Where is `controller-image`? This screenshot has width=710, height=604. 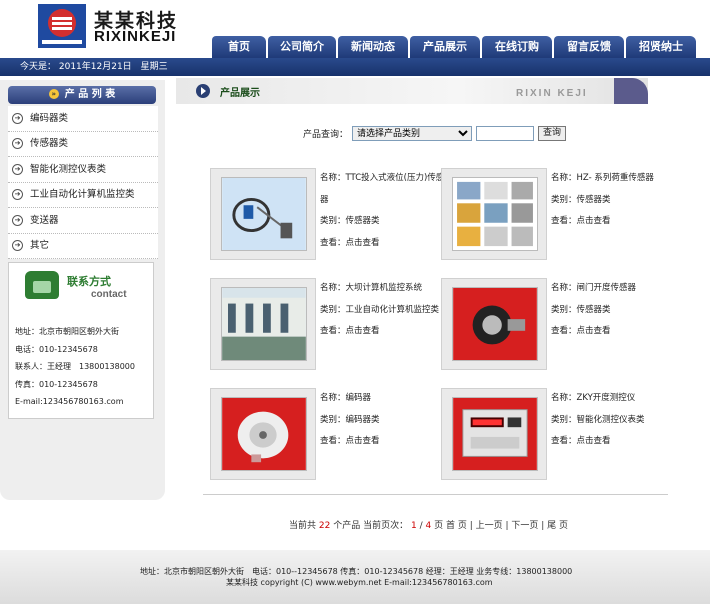
controller-image is located at coordinates (495, 434).